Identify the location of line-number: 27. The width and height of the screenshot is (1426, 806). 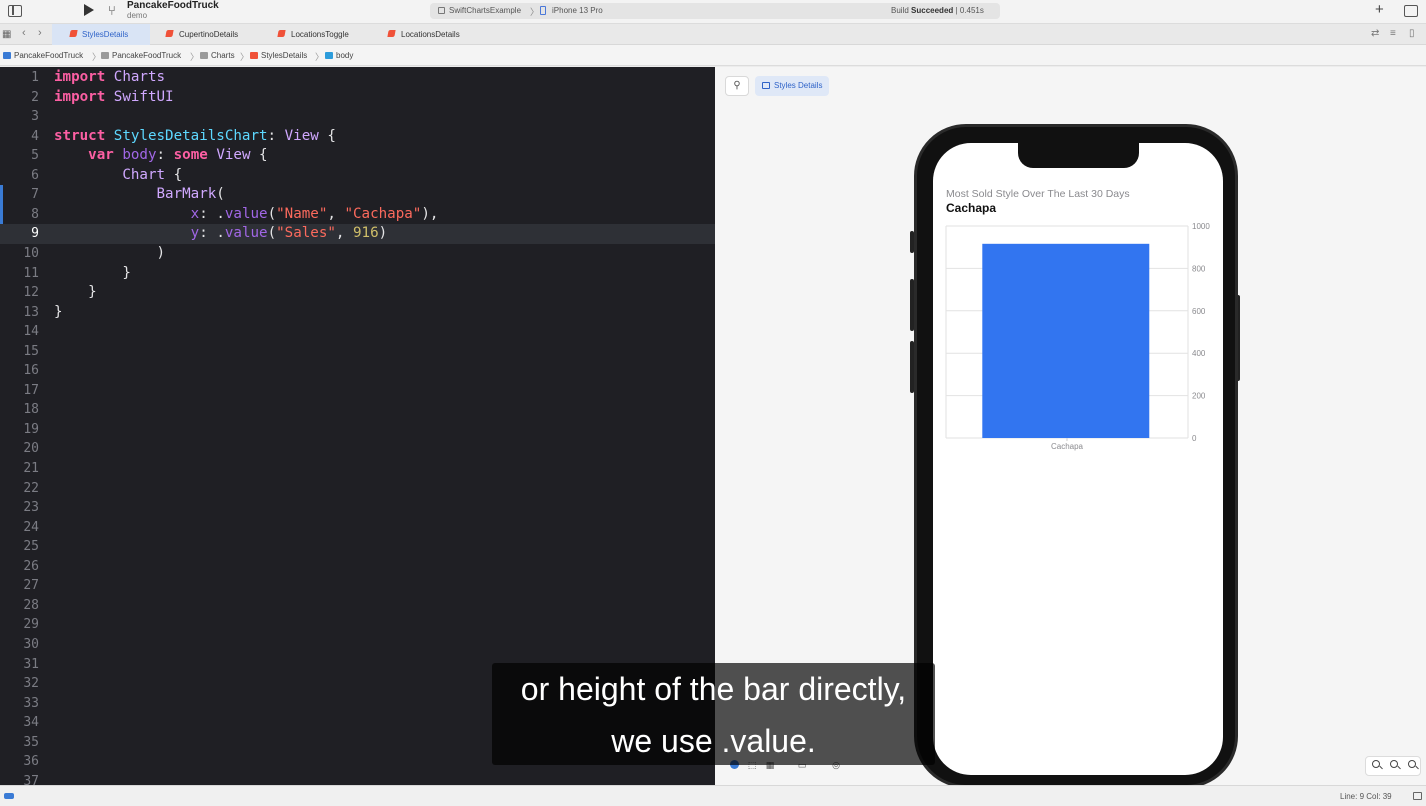
(31, 586).